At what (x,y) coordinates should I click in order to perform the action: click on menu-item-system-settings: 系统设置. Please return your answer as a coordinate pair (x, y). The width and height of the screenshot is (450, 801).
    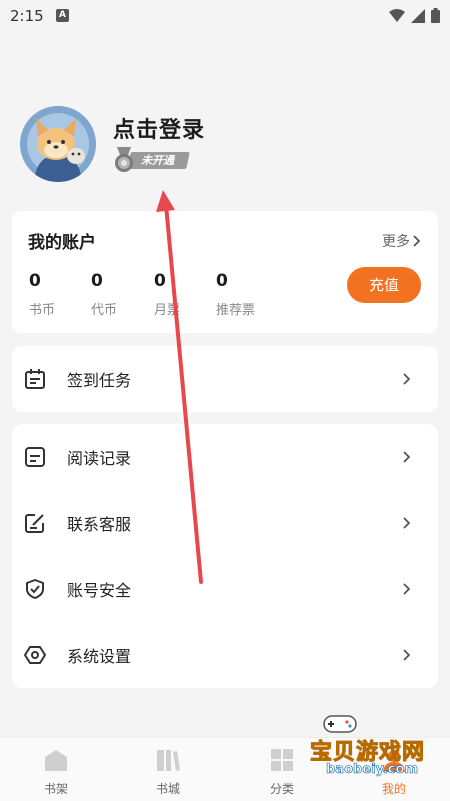
    Looking at the image, I should click on (225, 655).